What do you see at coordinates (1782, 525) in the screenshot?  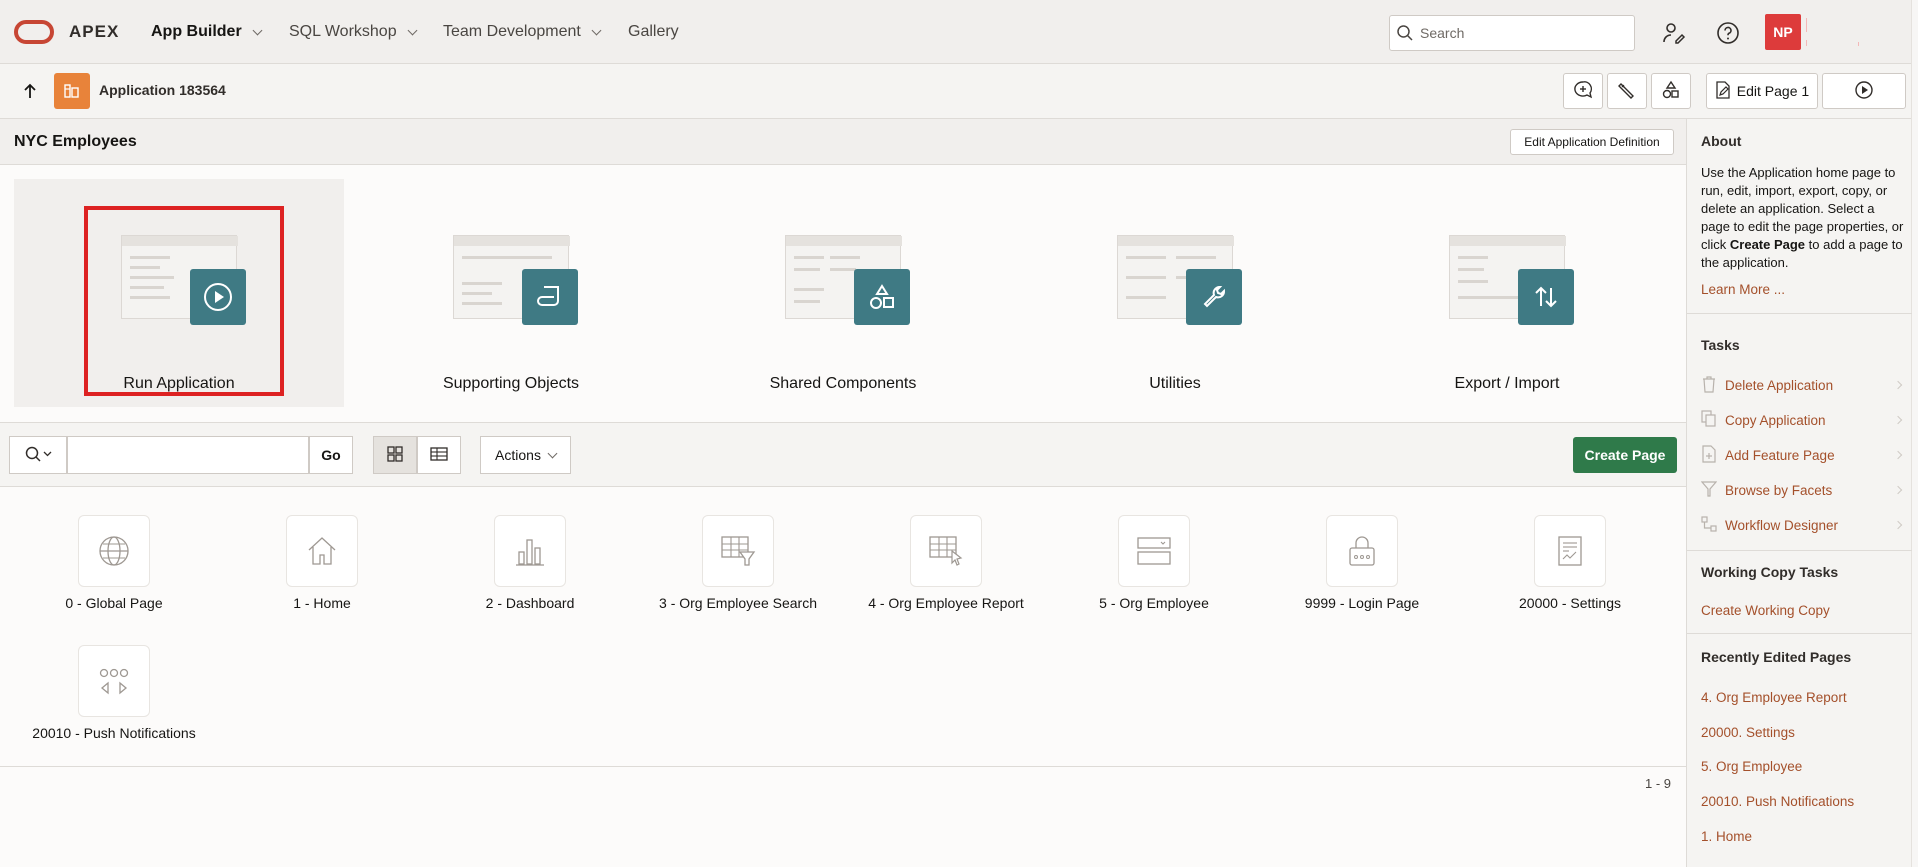 I see `task-label: Workflow Designer` at bounding box center [1782, 525].